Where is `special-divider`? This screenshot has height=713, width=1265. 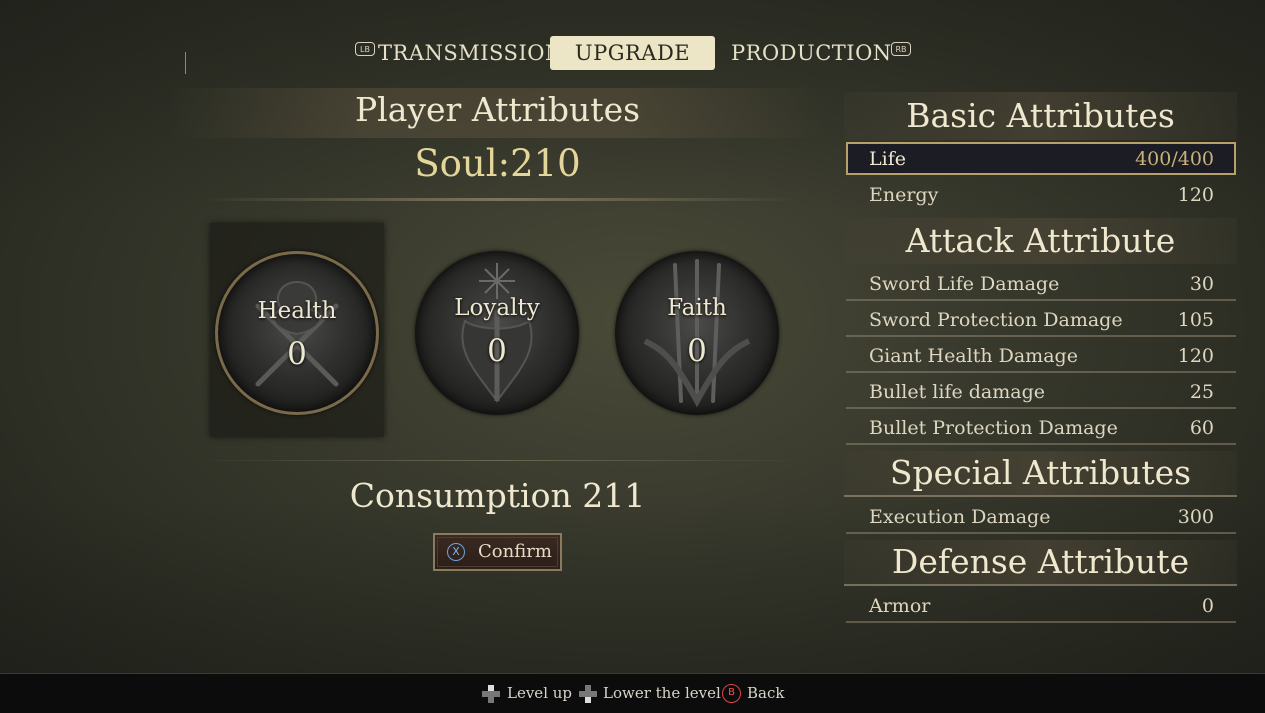 special-divider is located at coordinates (1040, 496).